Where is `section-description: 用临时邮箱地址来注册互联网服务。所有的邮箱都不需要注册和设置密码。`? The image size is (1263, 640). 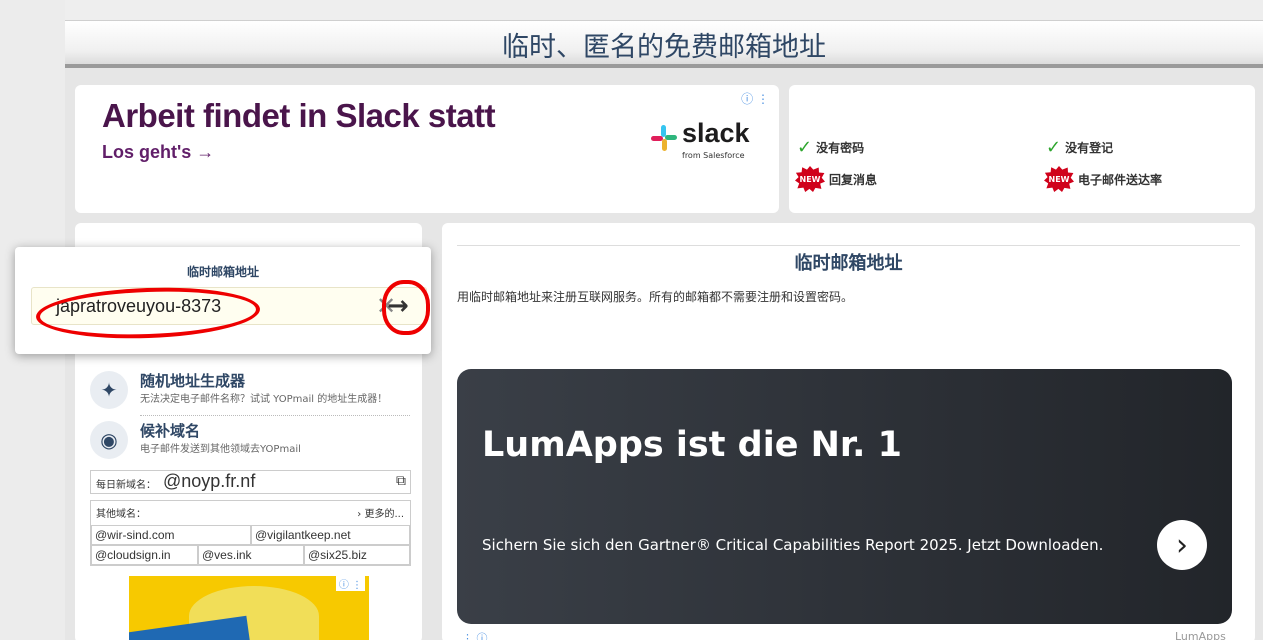 section-description: 用临时邮箱地址来注册互联网服务。所有的邮箱都不需要注册和设置密码。 is located at coordinates (655, 297).